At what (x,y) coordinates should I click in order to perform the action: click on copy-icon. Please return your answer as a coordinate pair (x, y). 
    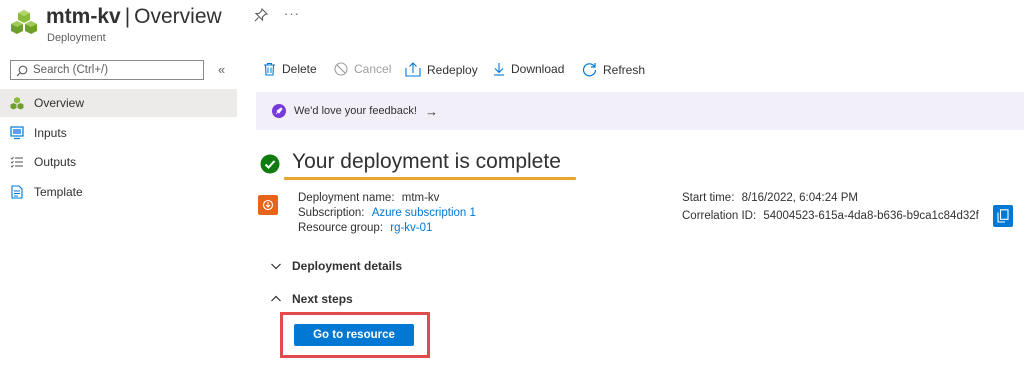
    Looking at the image, I should click on (1003, 216).